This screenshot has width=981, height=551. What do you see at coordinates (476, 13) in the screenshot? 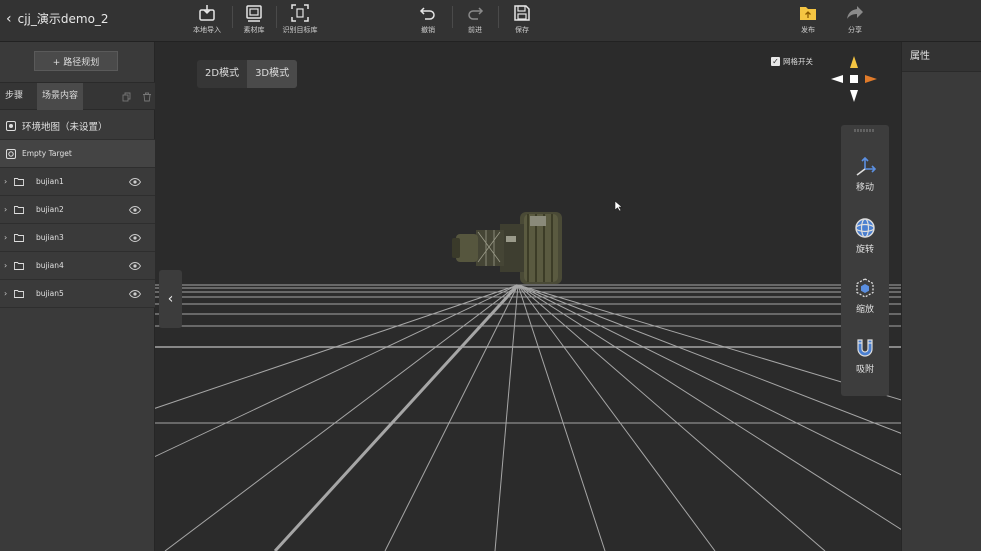
I see `redo-icon` at bounding box center [476, 13].